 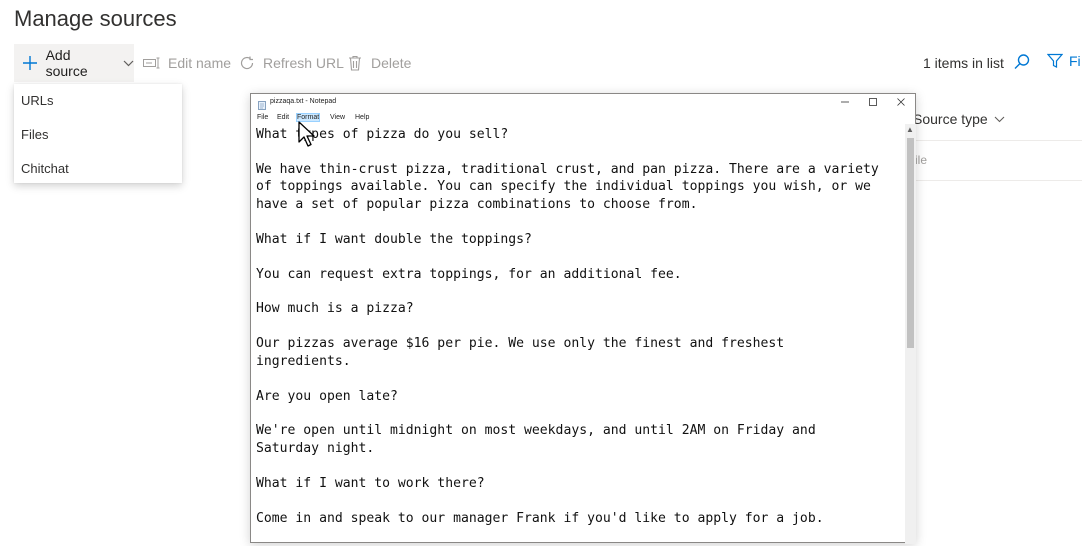 I want to click on add-source-button: Add source, so click(x=74, y=63).